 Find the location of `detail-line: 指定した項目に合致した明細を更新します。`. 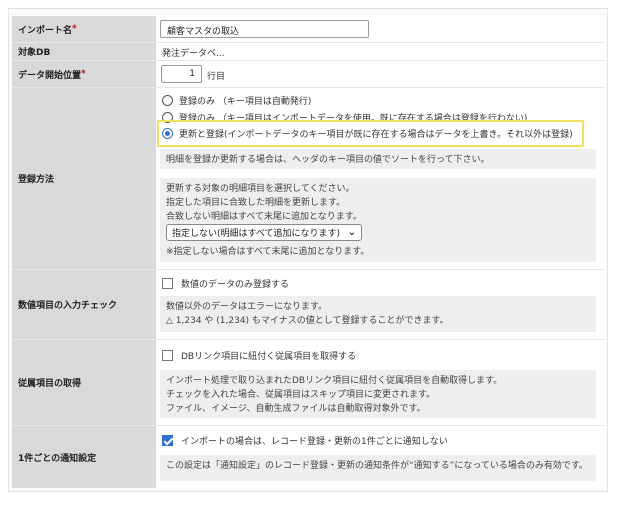

detail-line: 指定した項目に合致した明細を更新します。 is located at coordinates (256, 203).